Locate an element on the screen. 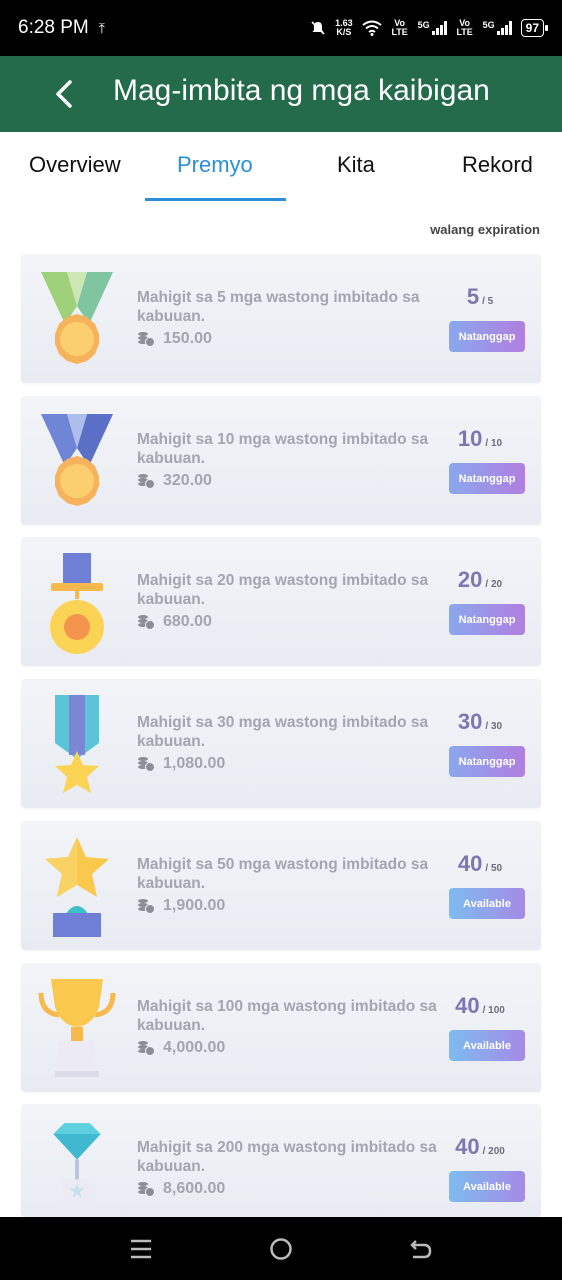 Image resolution: width=562 pixels, height=1280 pixels. invite-progress: 5/ 5 is located at coordinates (480, 297).